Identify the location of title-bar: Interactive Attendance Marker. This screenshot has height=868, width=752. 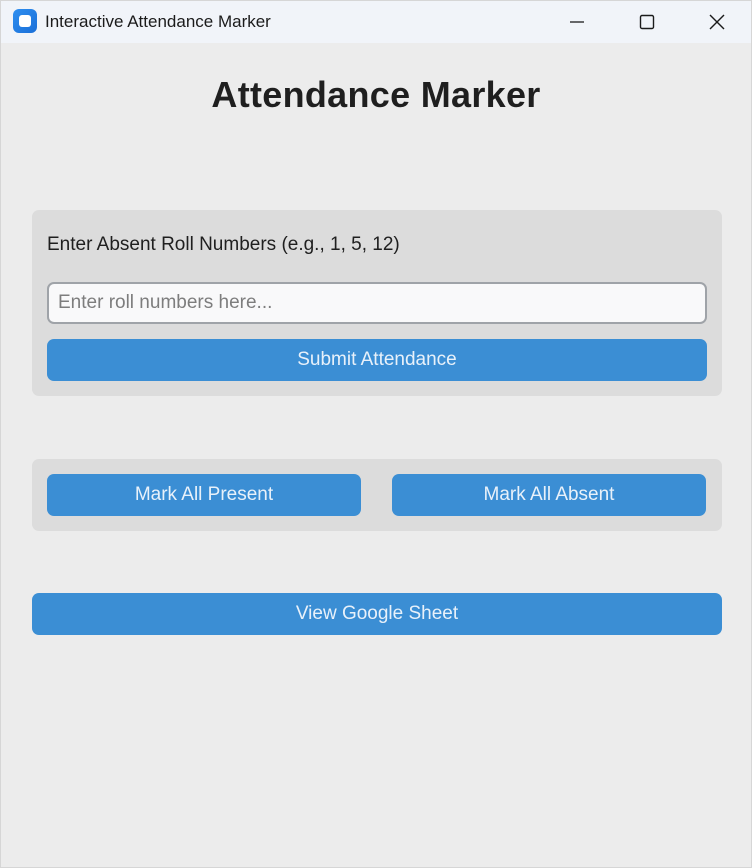
(376, 22).